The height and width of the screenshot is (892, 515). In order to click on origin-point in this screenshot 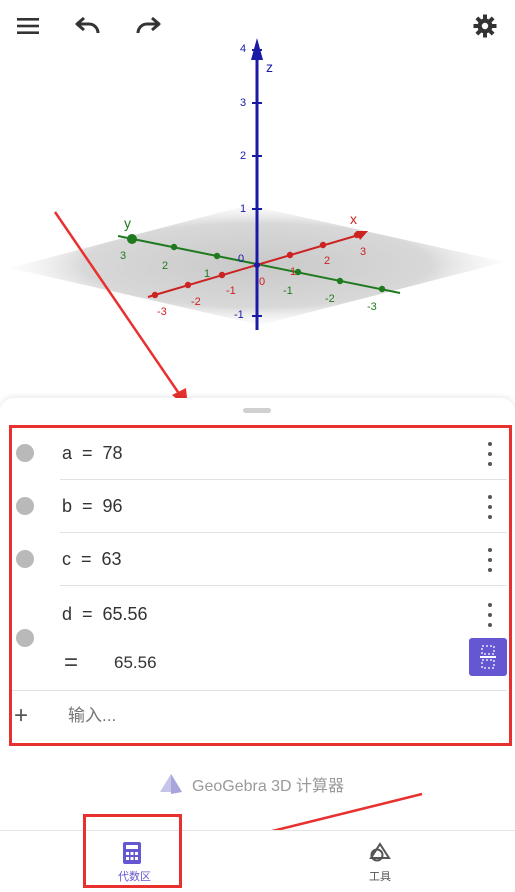, I will do `click(257, 265)`.